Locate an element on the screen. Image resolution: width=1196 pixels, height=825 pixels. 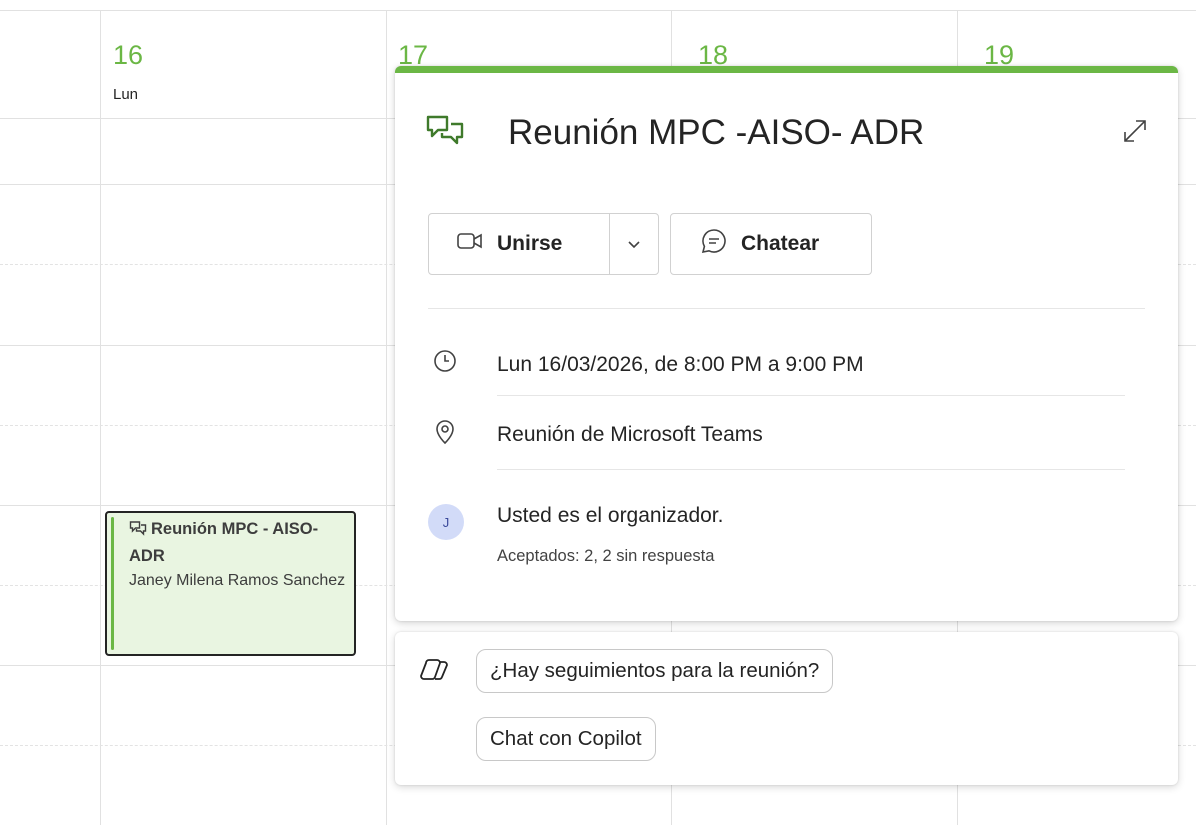
join-options-button is located at coordinates (634, 244).